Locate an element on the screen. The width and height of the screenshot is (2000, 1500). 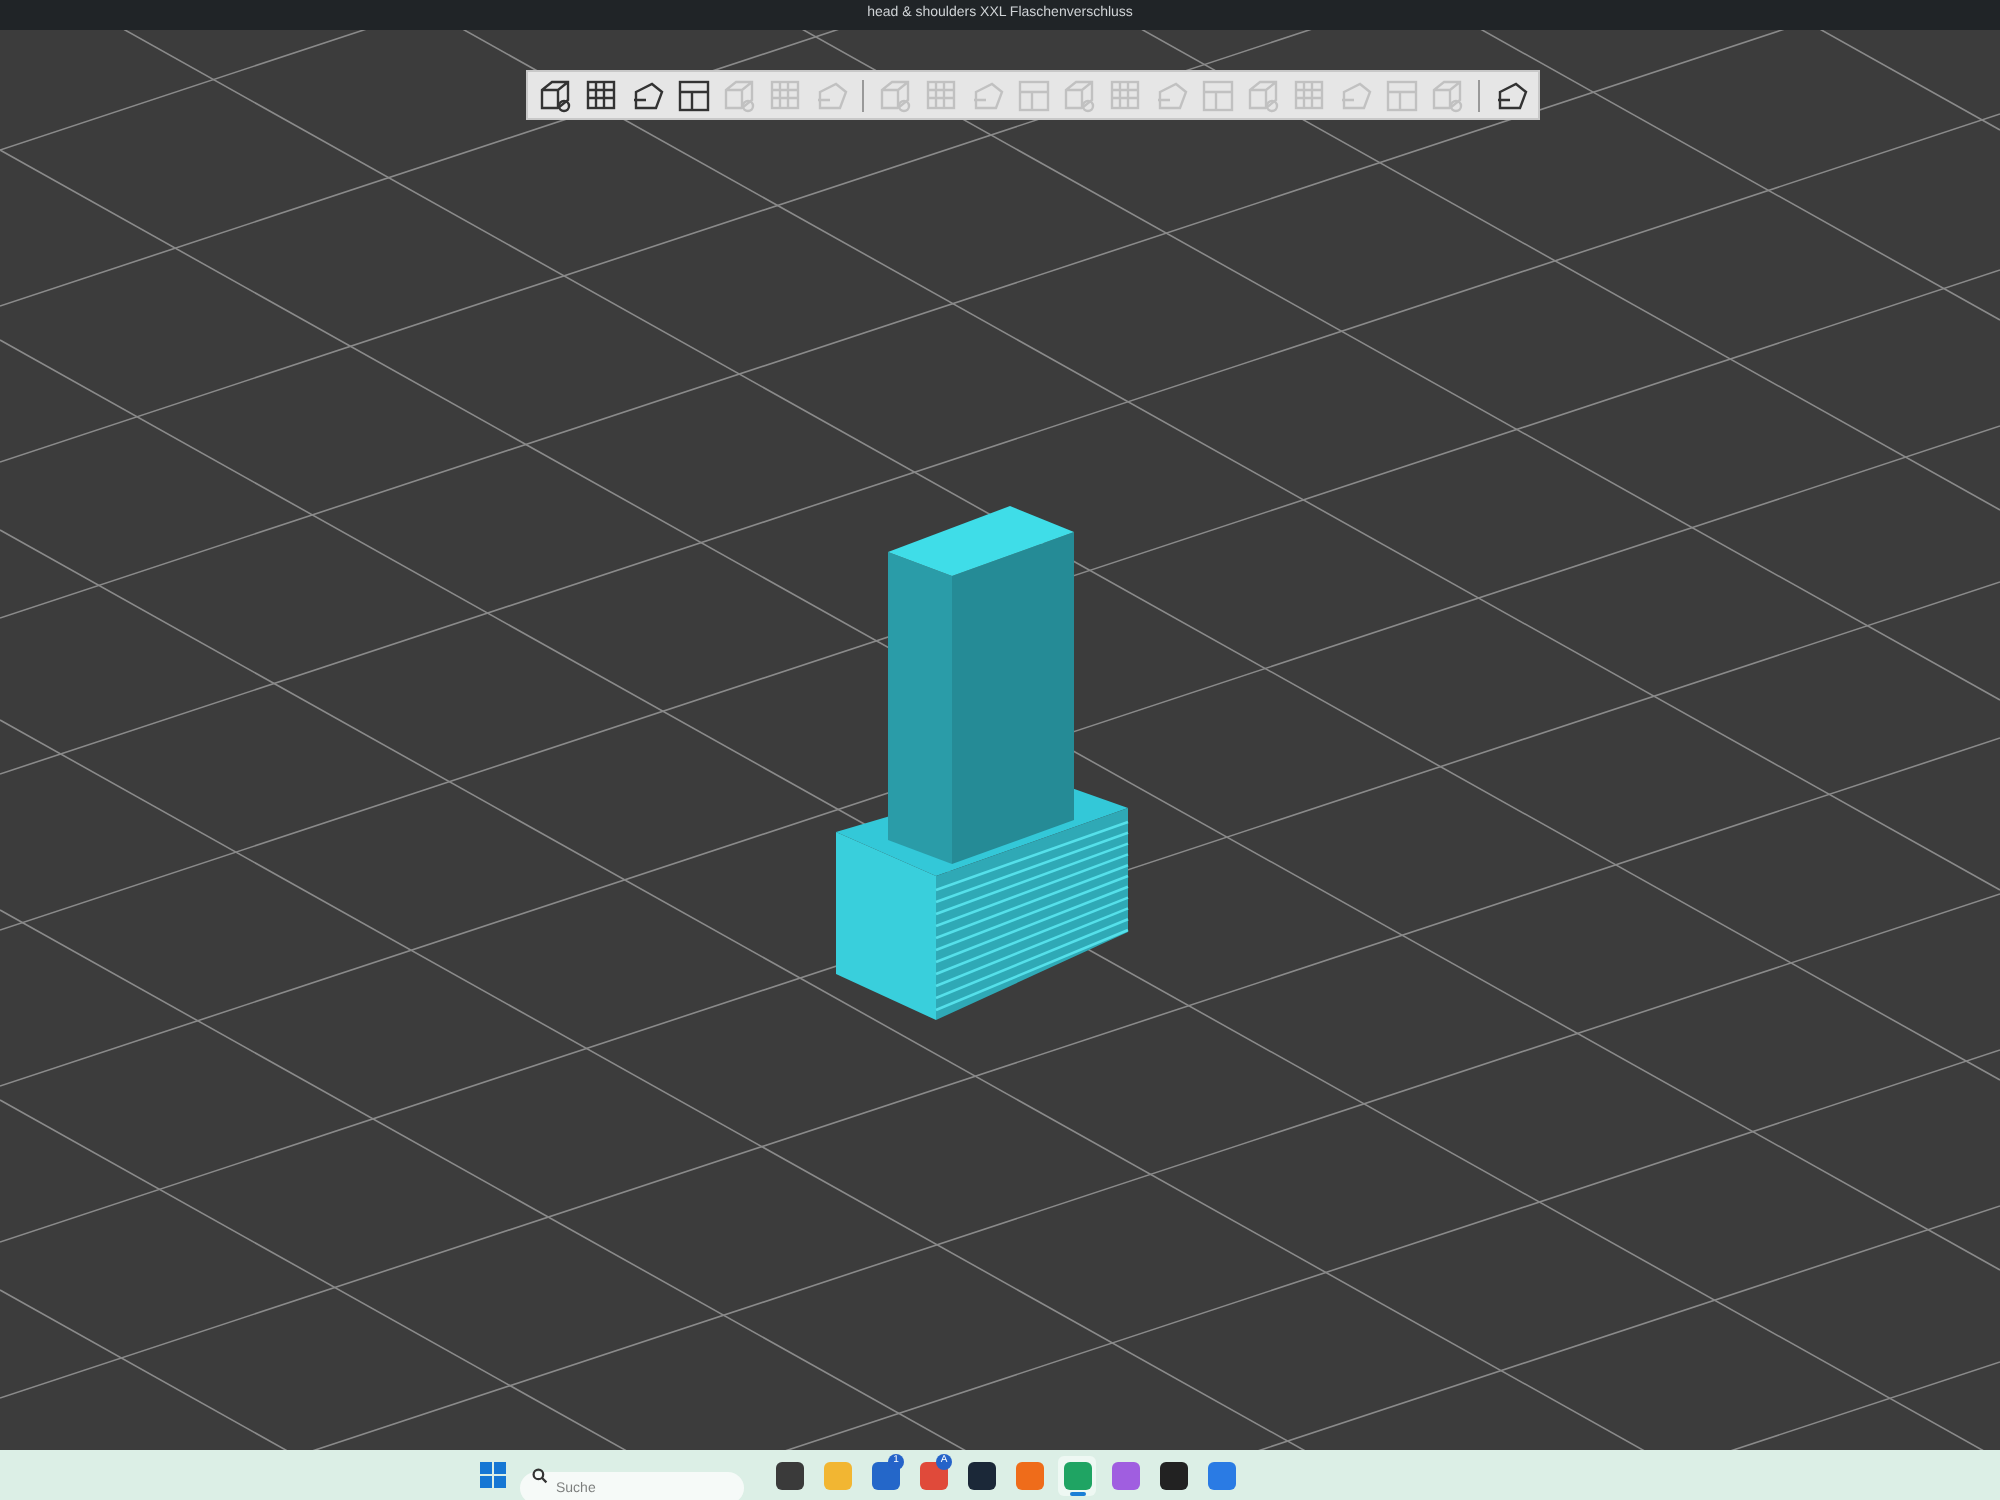
search-icon is located at coordinates (540, 1475).